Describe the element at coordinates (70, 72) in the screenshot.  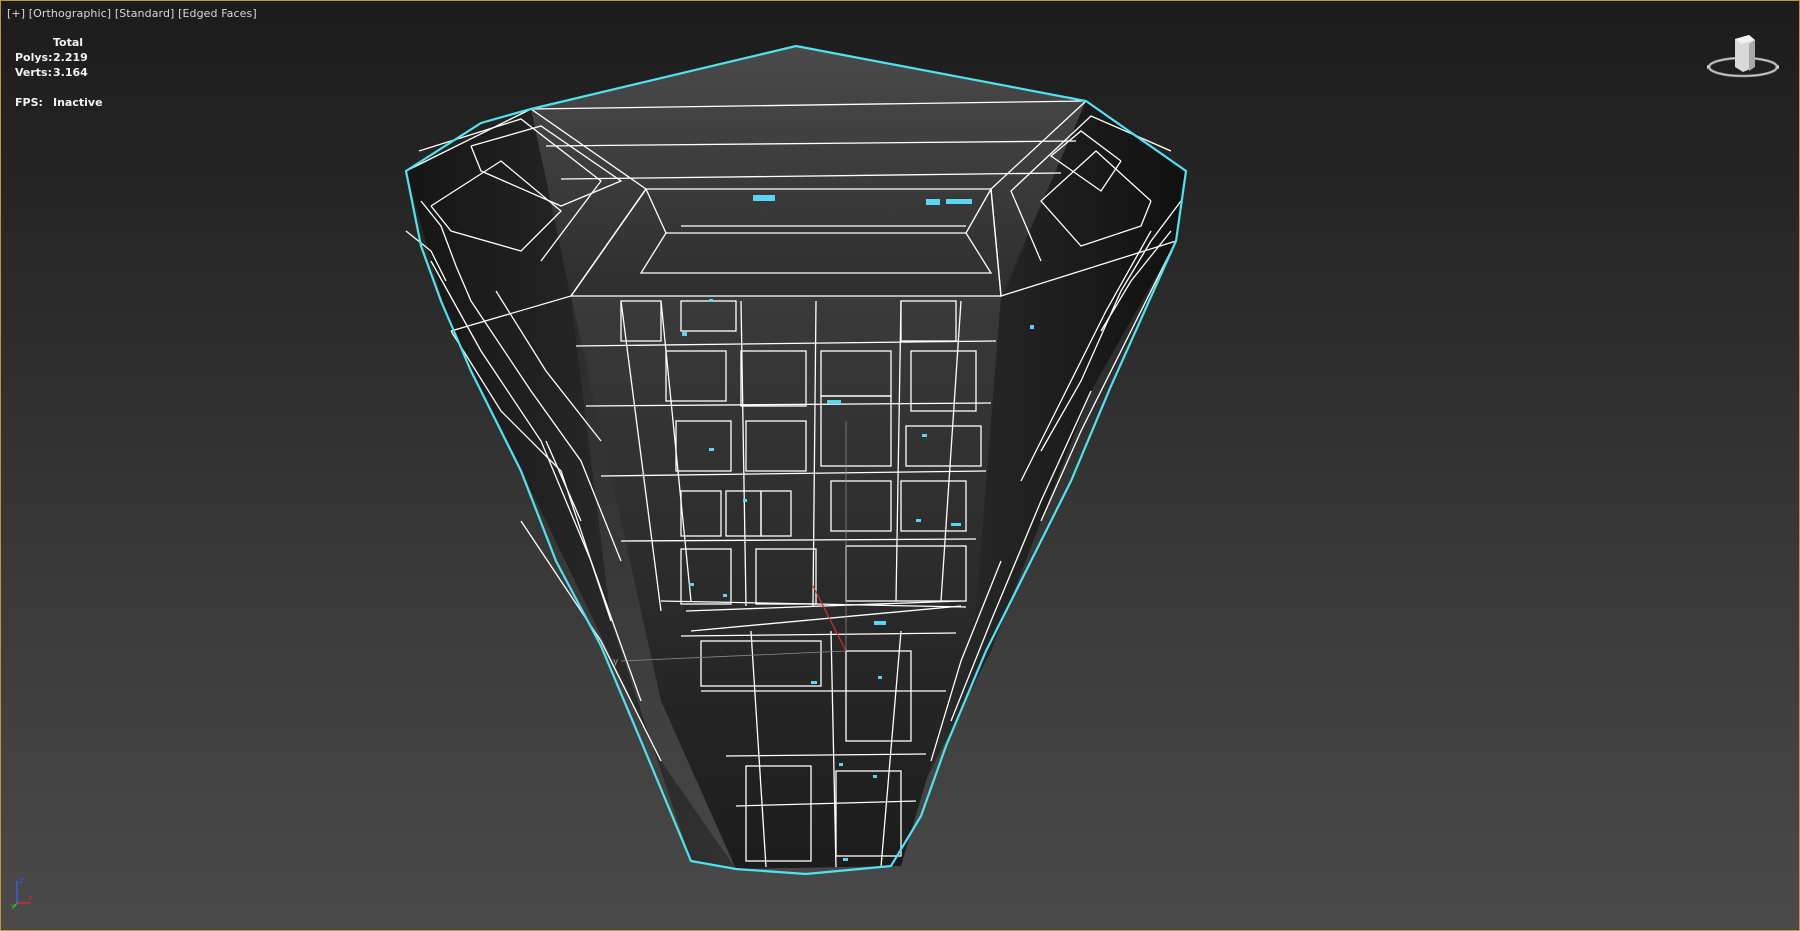
I see `verts-value: 3.164` at that location.